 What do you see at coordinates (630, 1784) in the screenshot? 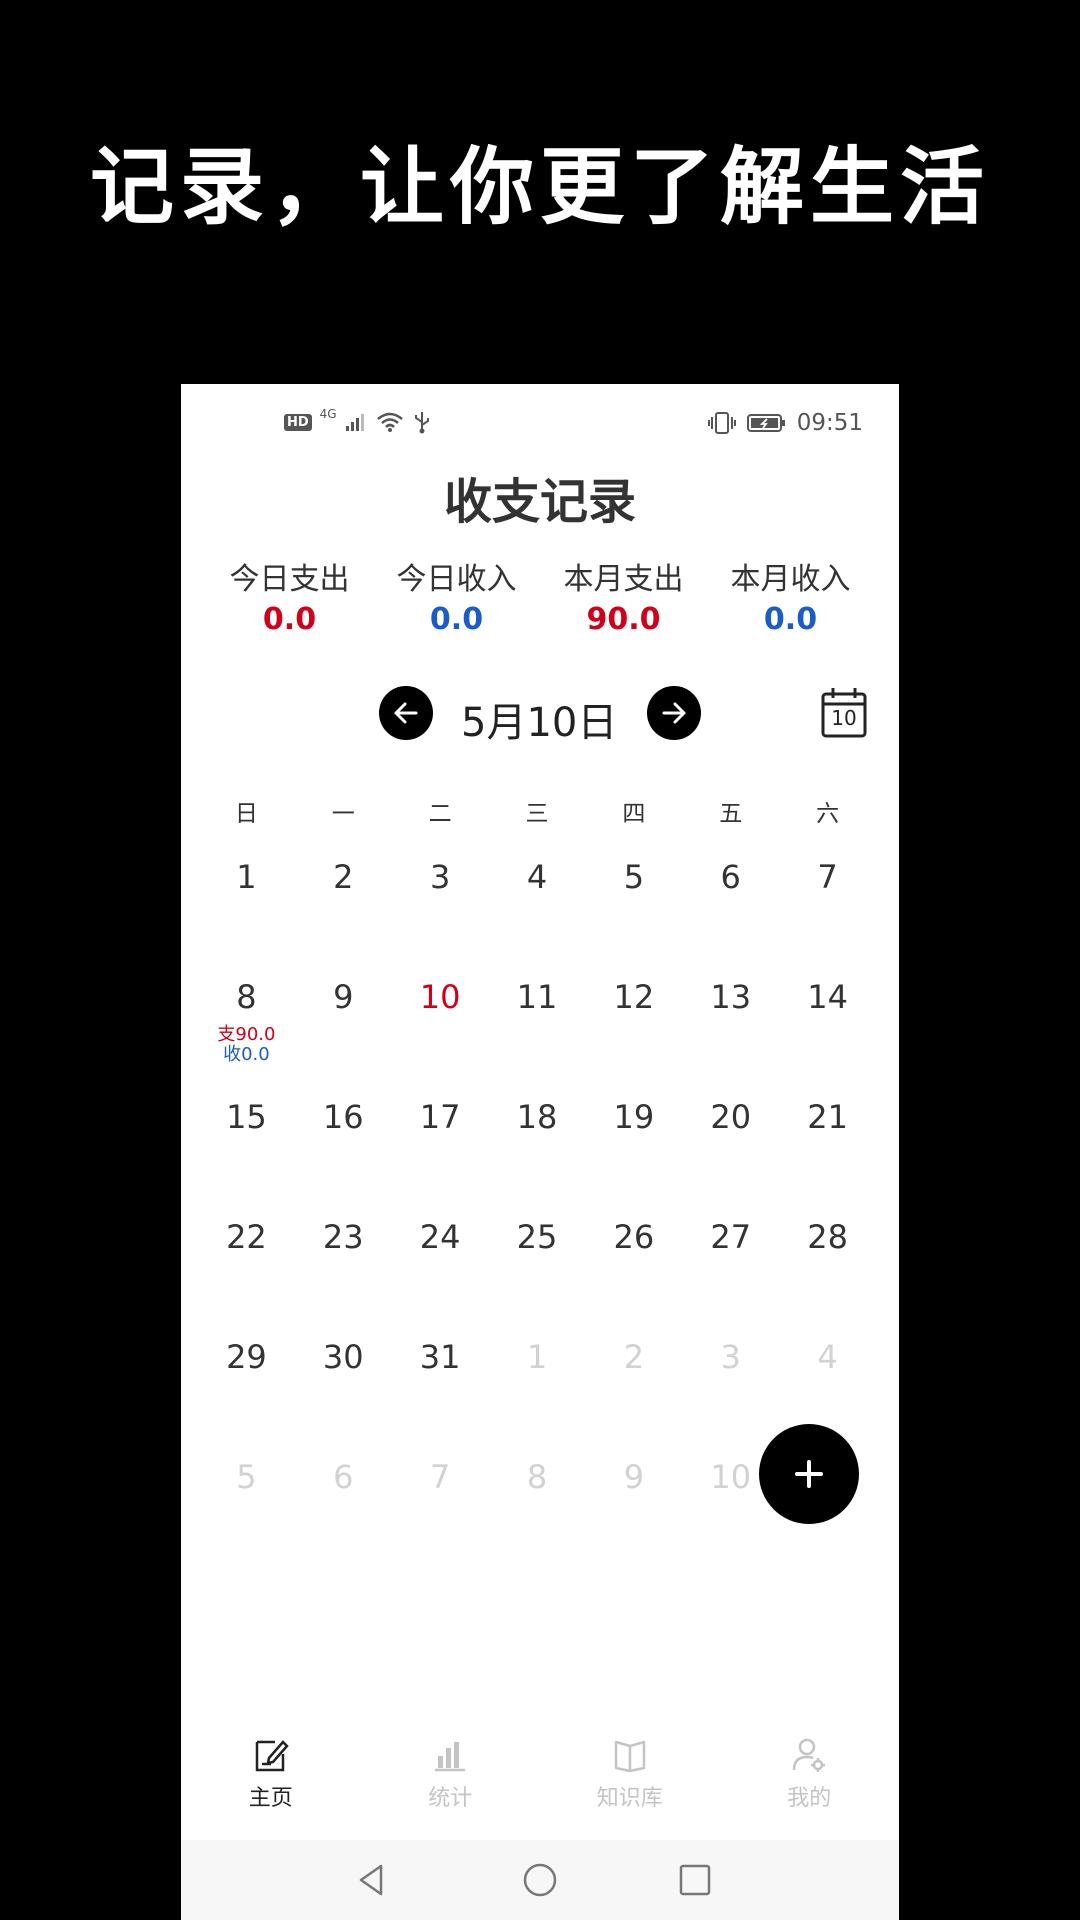
I see `tab-knowledge: 知识库` at bounding box center [630, 1784].